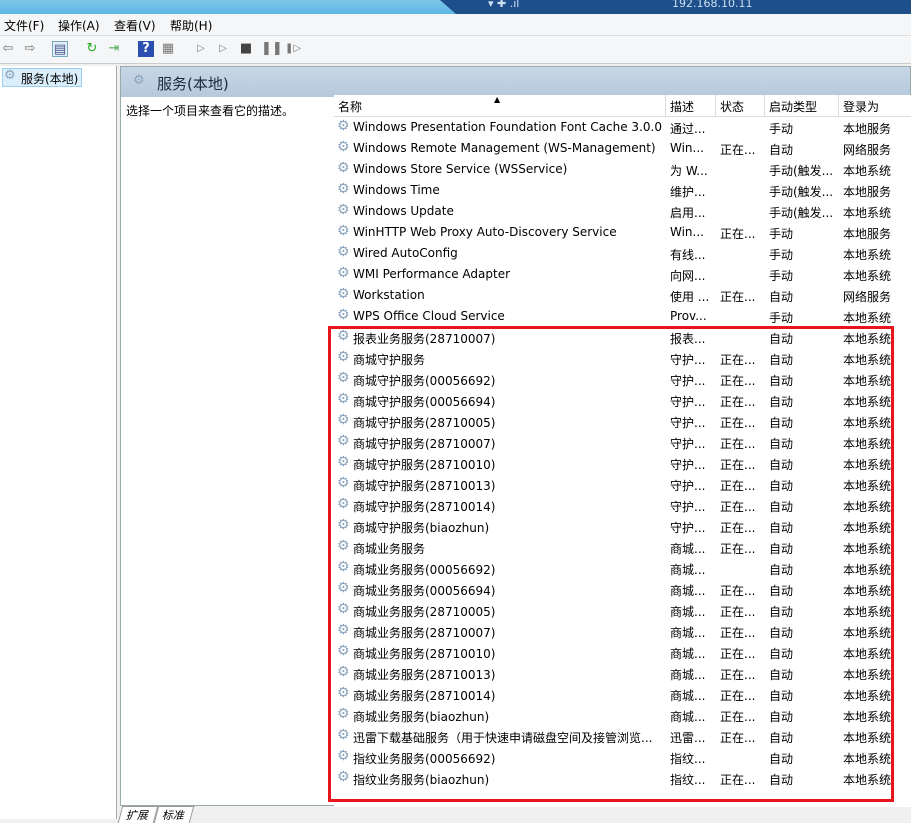 The height and width of the screenshot is (823, 911). Describe the element at coordinates (622, 547) in the screenshot. I see `service-row: ⚙ 商城业务服务 商城... 正在... 自动 本地系统` at that location.